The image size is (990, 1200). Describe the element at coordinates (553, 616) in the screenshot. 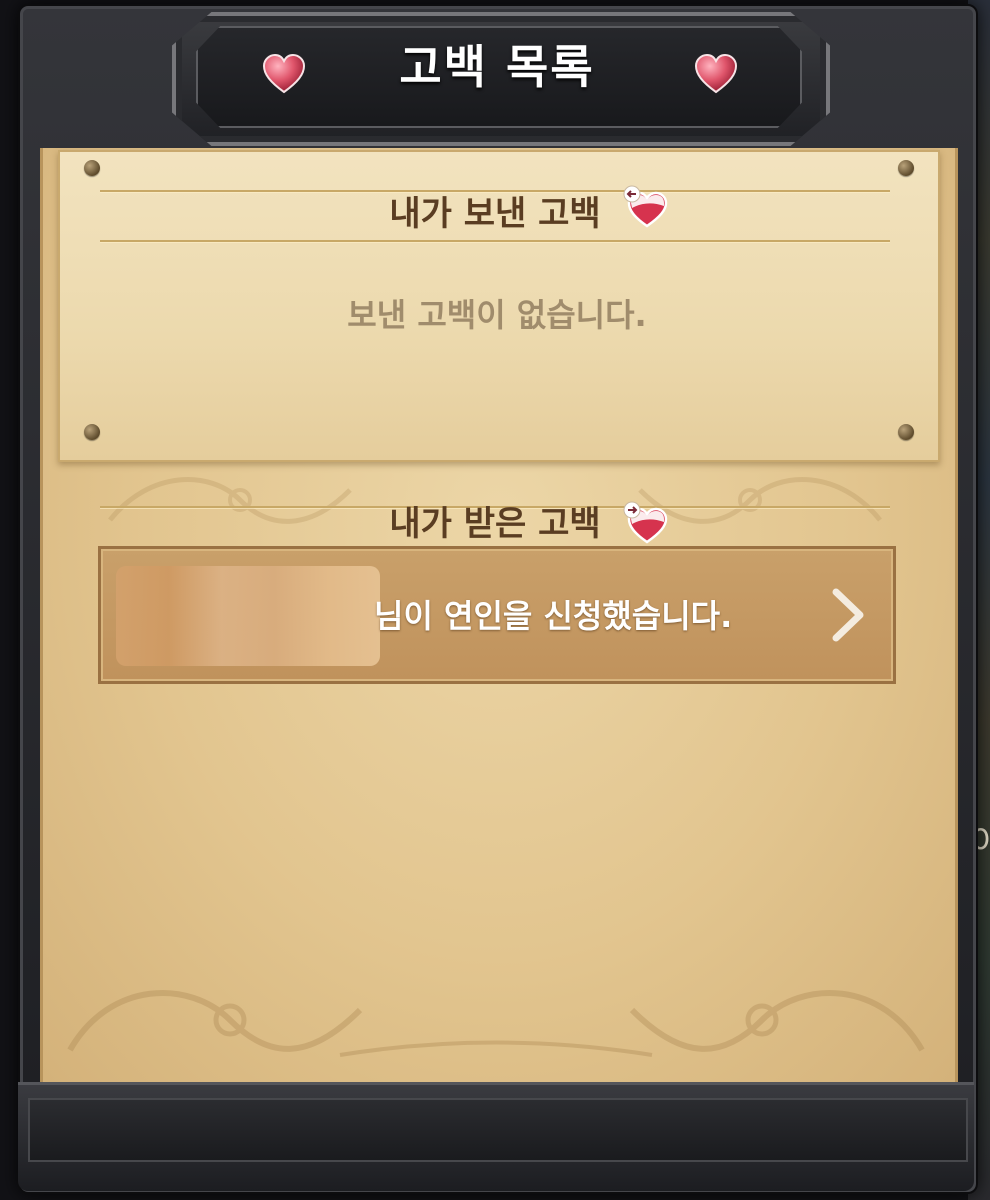

I see `received-confession-message: 님이 연인을 신청했습니다.` at that location.